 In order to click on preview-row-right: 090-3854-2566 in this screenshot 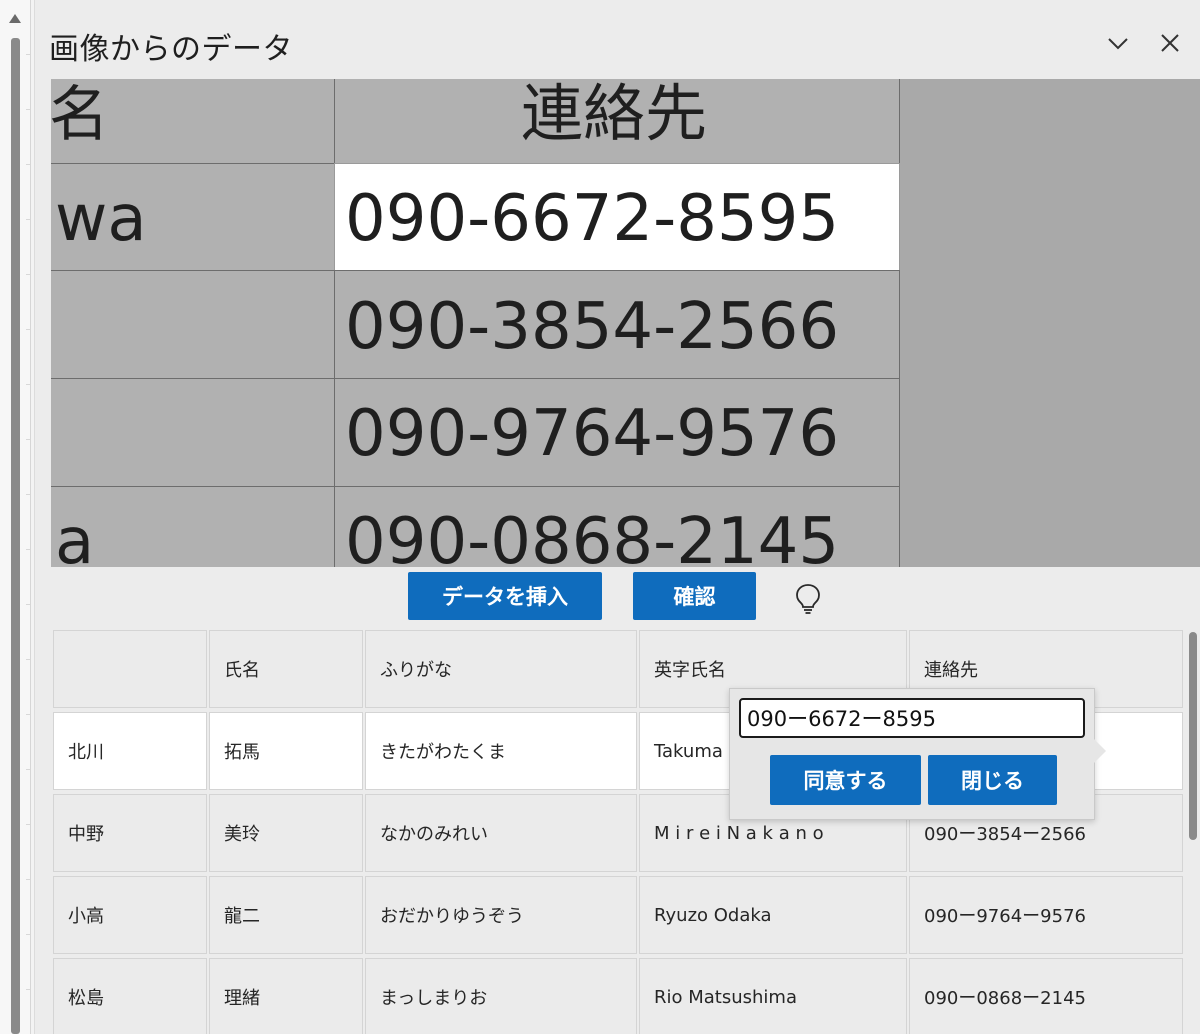, I will do `click(592, 327)`.